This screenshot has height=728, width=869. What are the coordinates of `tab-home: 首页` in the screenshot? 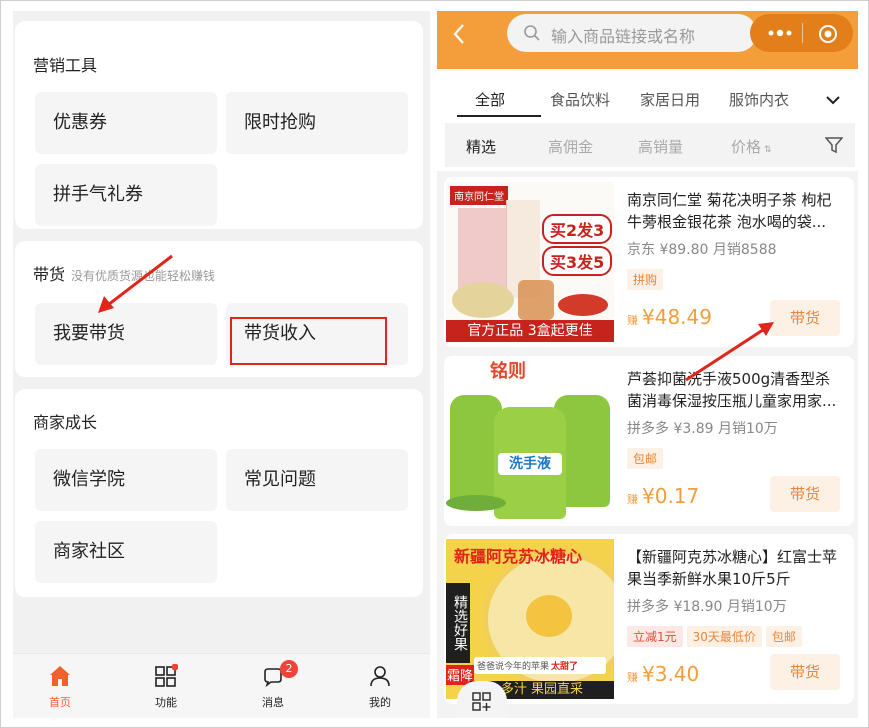 It's located at (60, 686).